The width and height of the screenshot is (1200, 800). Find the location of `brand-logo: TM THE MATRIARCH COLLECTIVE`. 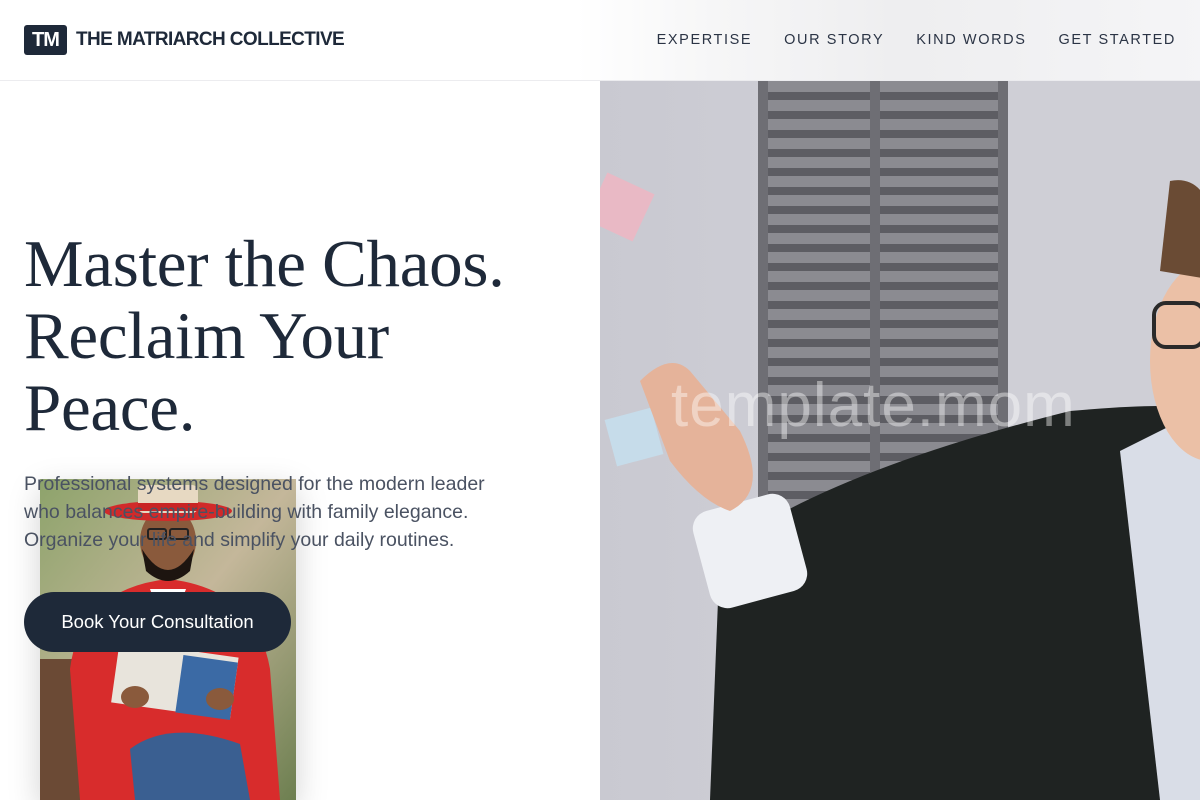

brand-logo: TM THE MATRIARCH COLLECTIVE is located at coordinates (184, 40).